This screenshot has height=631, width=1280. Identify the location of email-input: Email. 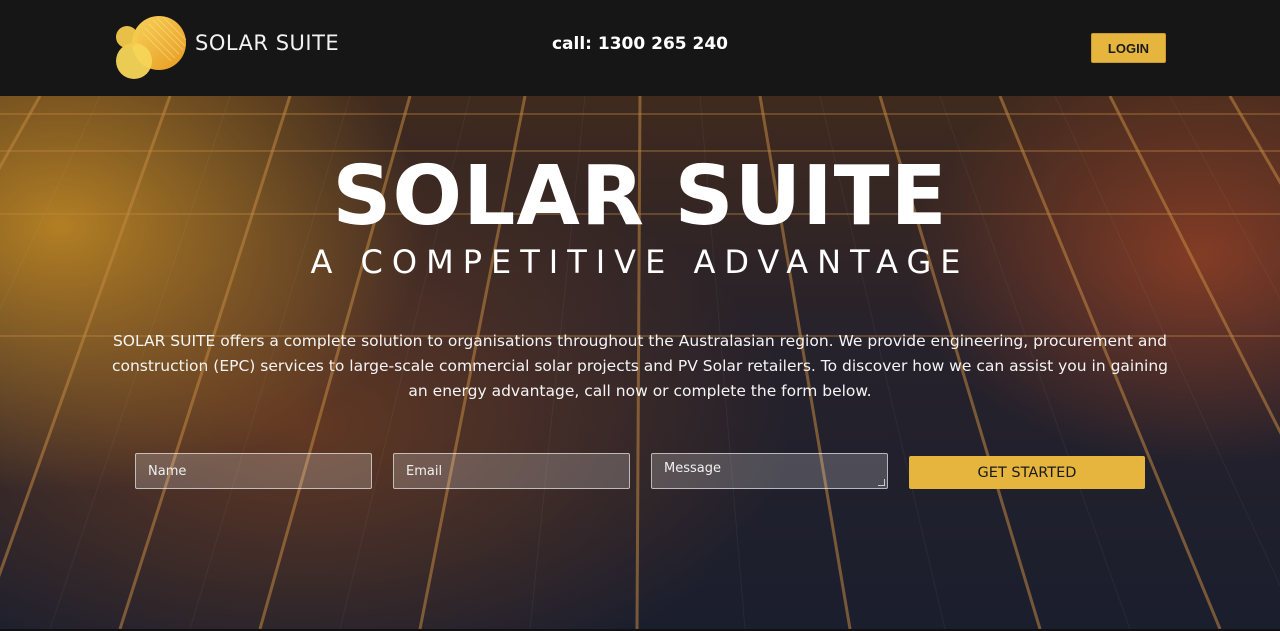
(511, 471).